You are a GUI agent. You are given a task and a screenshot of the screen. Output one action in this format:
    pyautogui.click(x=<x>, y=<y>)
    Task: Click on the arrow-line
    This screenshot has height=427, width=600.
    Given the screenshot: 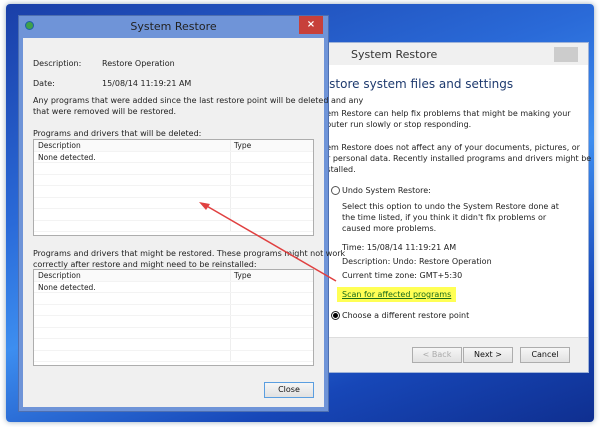 What is the action you would take?
    pyautogui.click(x=270, y=243)
    